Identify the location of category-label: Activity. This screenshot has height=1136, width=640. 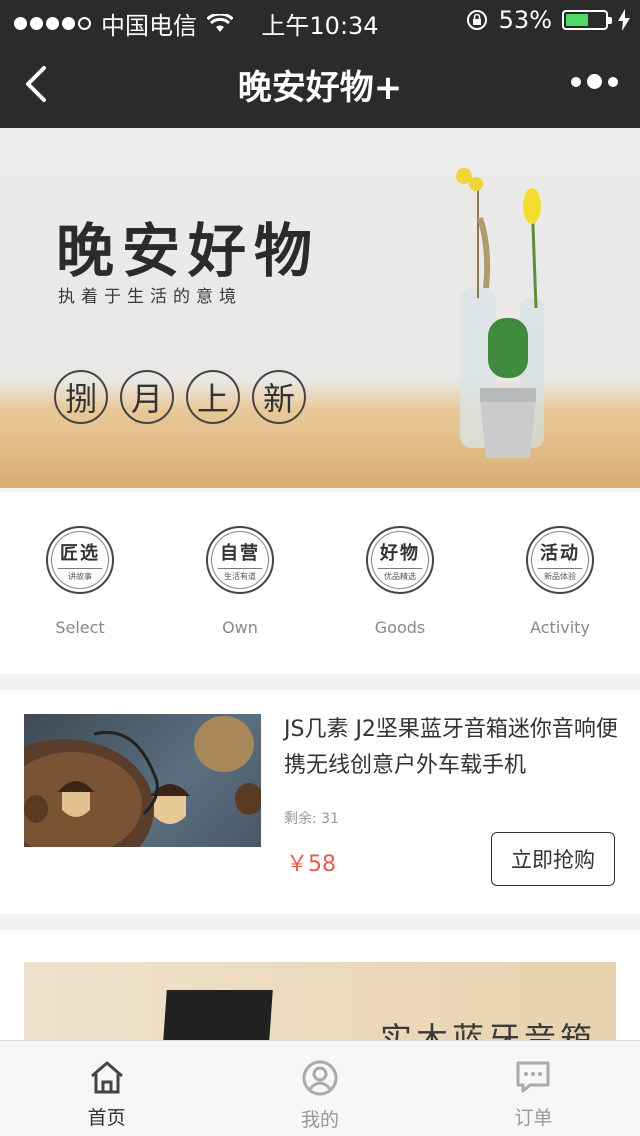
(560, 627).